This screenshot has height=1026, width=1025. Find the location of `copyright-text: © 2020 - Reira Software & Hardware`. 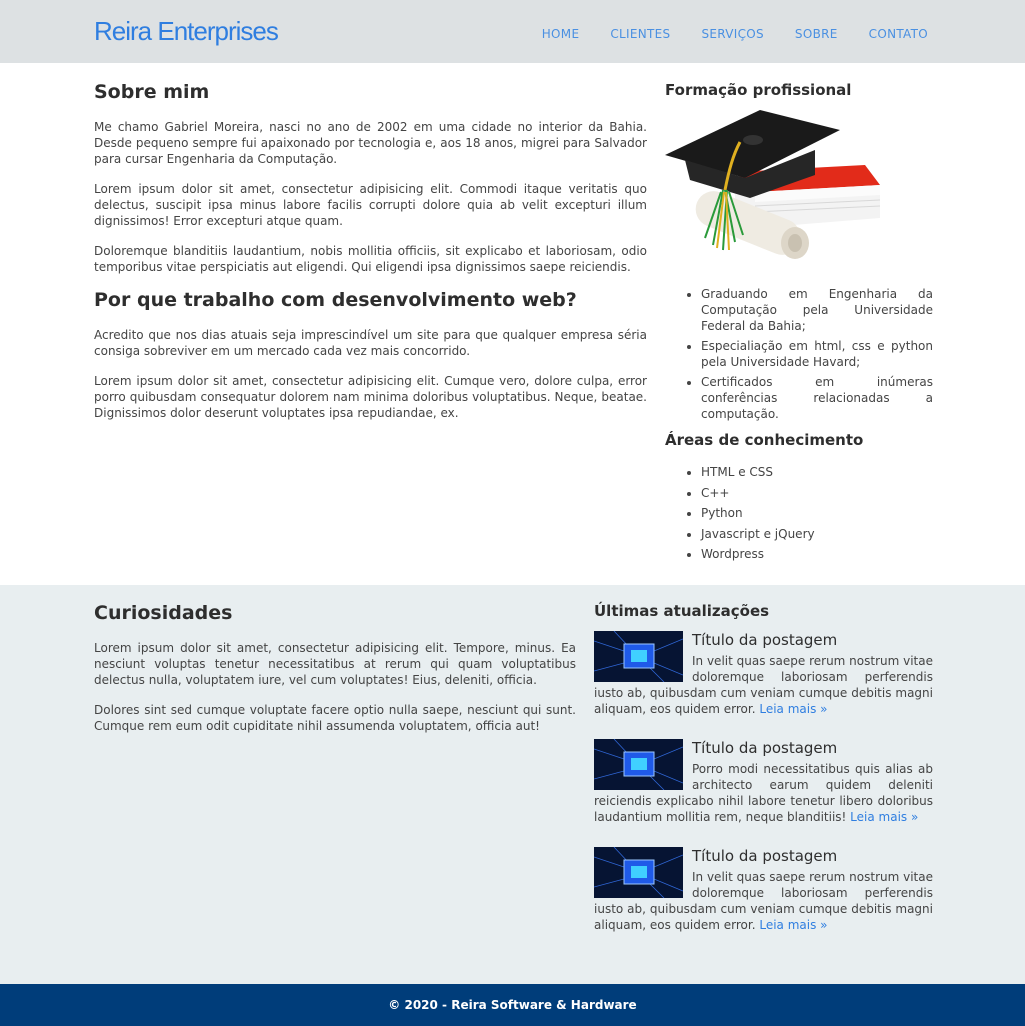

copyright-text: © 2020 - Reira Software & Hardware is located at coordinates (512, 1005).